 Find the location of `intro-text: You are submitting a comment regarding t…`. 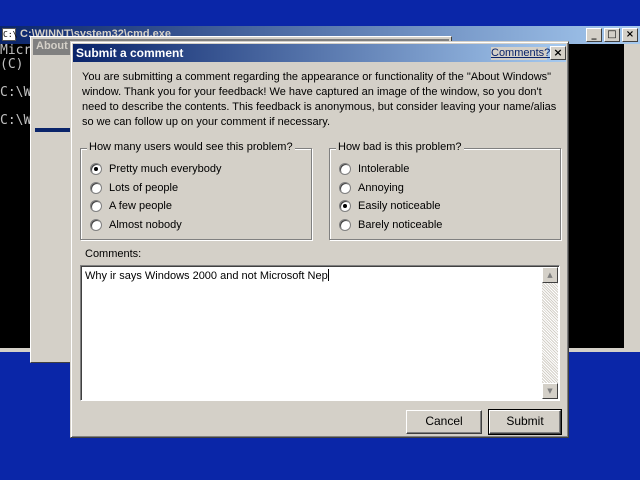

intro-text: You are submitting a comment regarding t… is located at coordinates (319, 99).